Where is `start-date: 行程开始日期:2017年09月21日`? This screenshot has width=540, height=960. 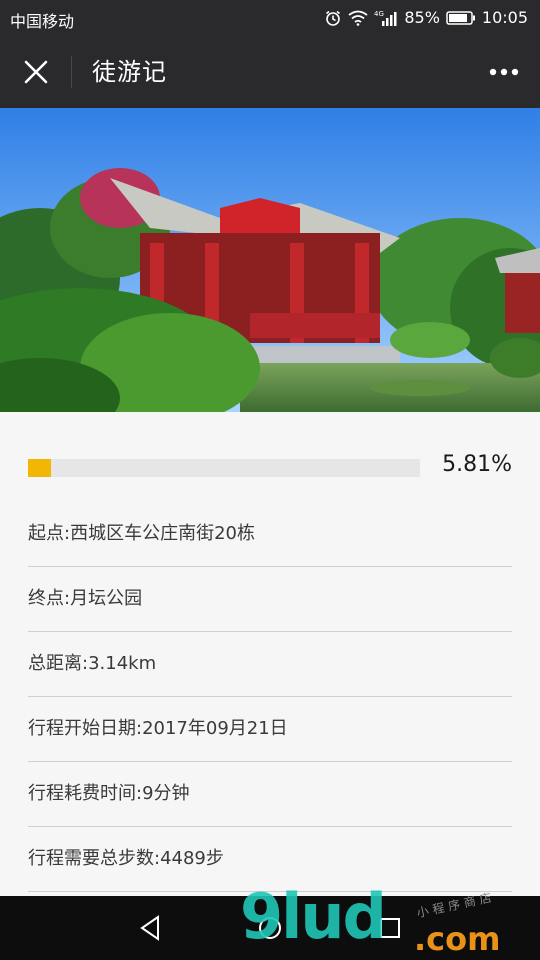
start-date: 行程开始日期:2017年09月21日 is located at coordinates (270, 729).